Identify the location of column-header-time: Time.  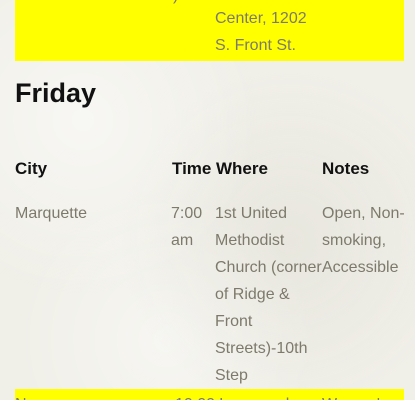
(192, 168).